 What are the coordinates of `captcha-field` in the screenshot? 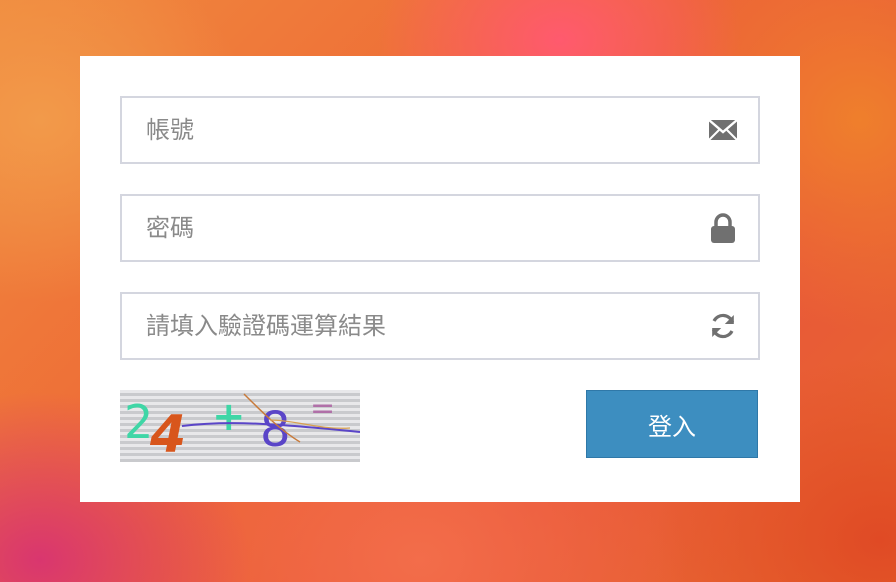 It's located at (440, 326).